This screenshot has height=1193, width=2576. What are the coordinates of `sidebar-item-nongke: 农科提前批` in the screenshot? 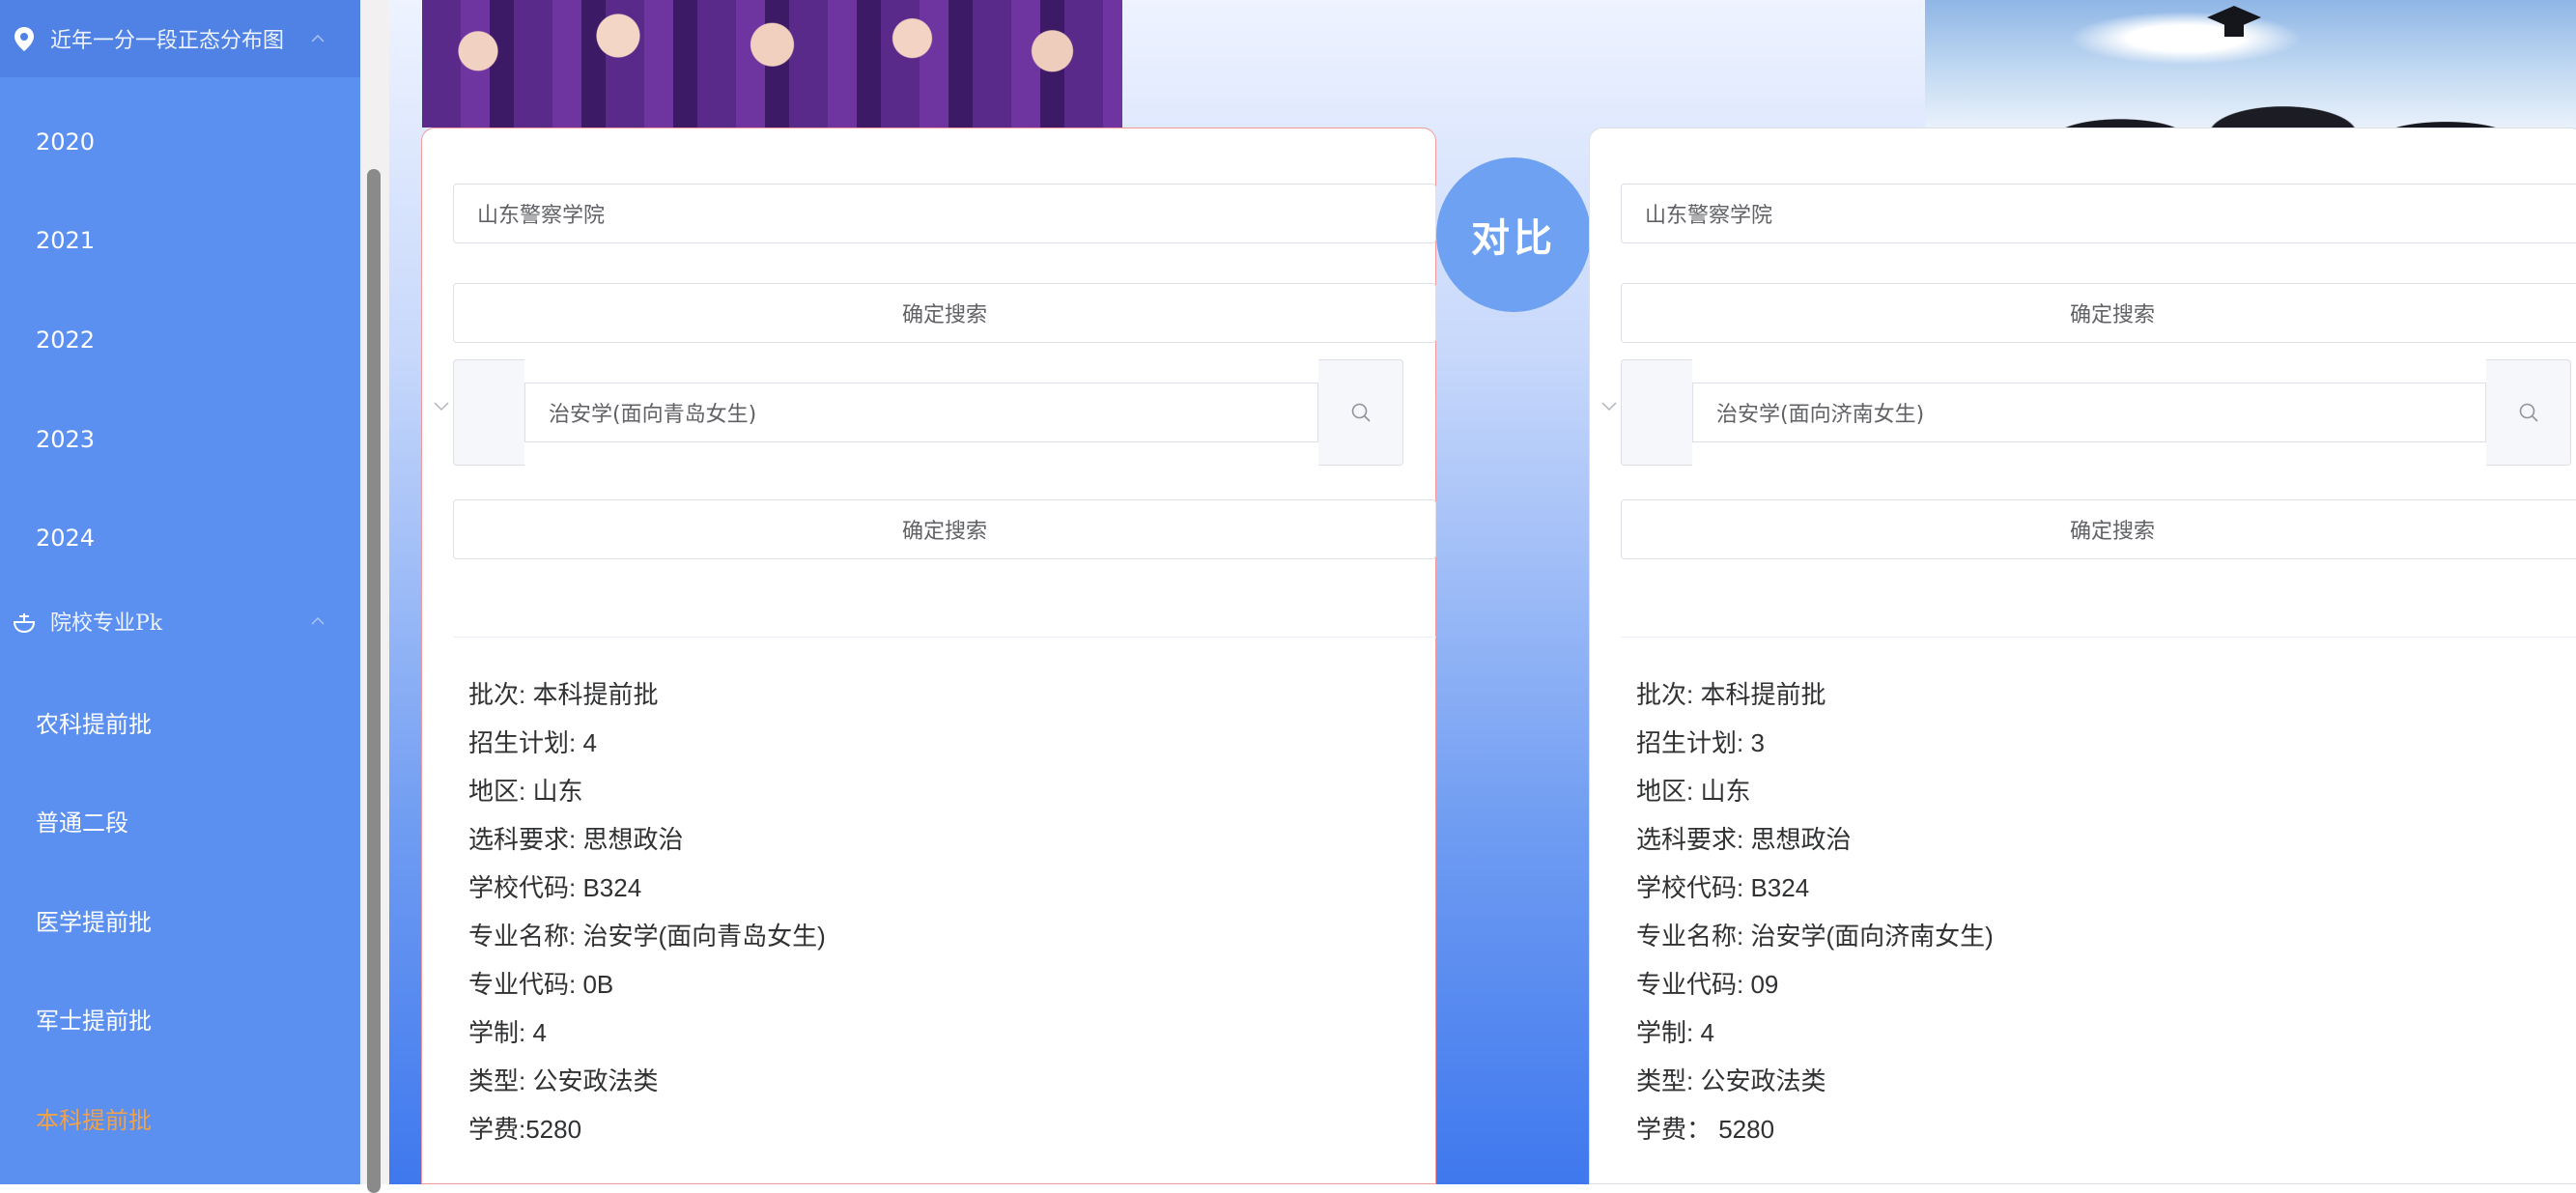 It's located at (94, 724).